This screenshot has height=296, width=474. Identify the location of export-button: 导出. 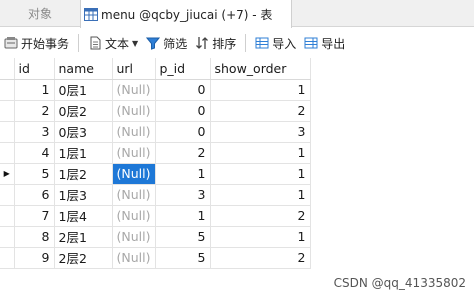
(324, 43).